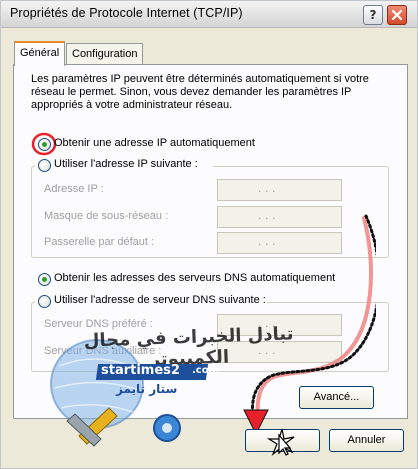 This screenshot has height=469, width=418. What do you see at coordinates (147, 389) in the screenshot?
I see `watermark-site-sub: ستار تايمز` at bounding box center [147, 389].